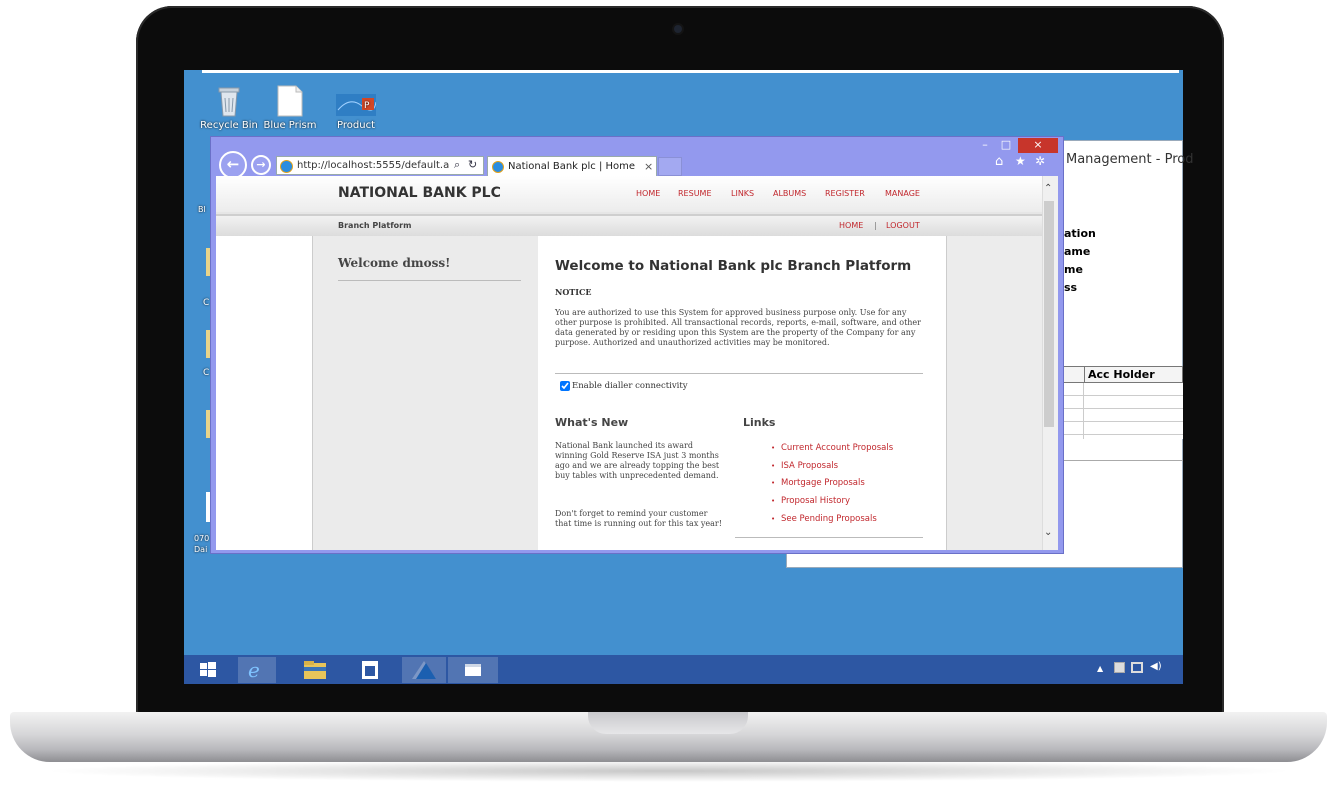 This screenshot has width=1337, height=795. What do you see at coordinates (356, 125) in the screenshot?
I see `desktop-icon-label: Product` at bounding box center [356, 125].